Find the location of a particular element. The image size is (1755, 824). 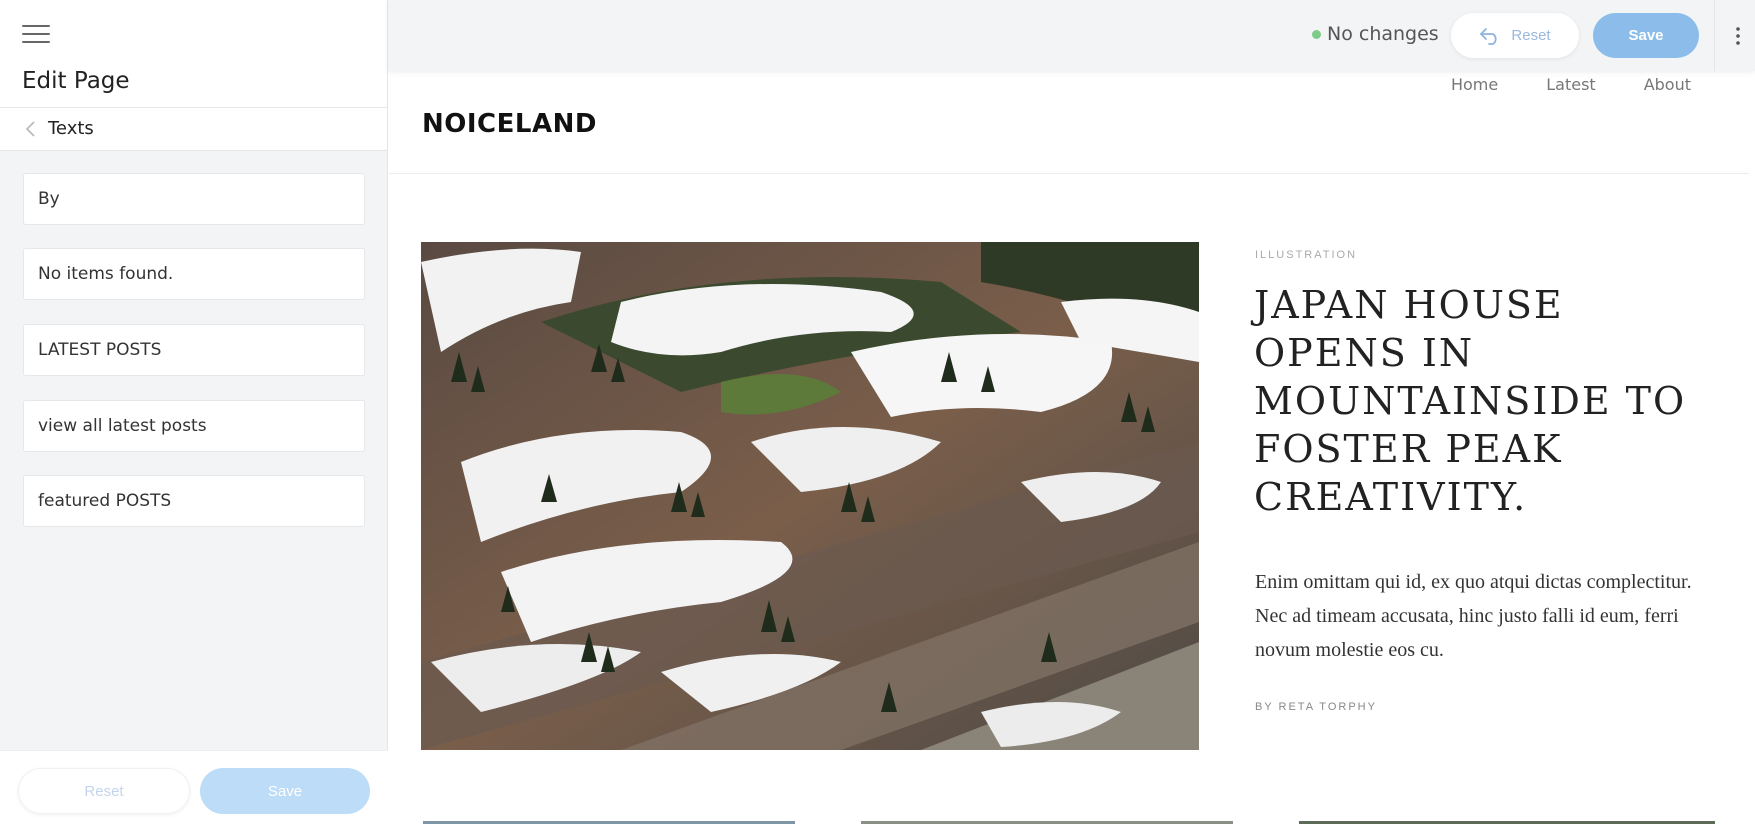

text-field-by: By is located at coordinates (194, 199).